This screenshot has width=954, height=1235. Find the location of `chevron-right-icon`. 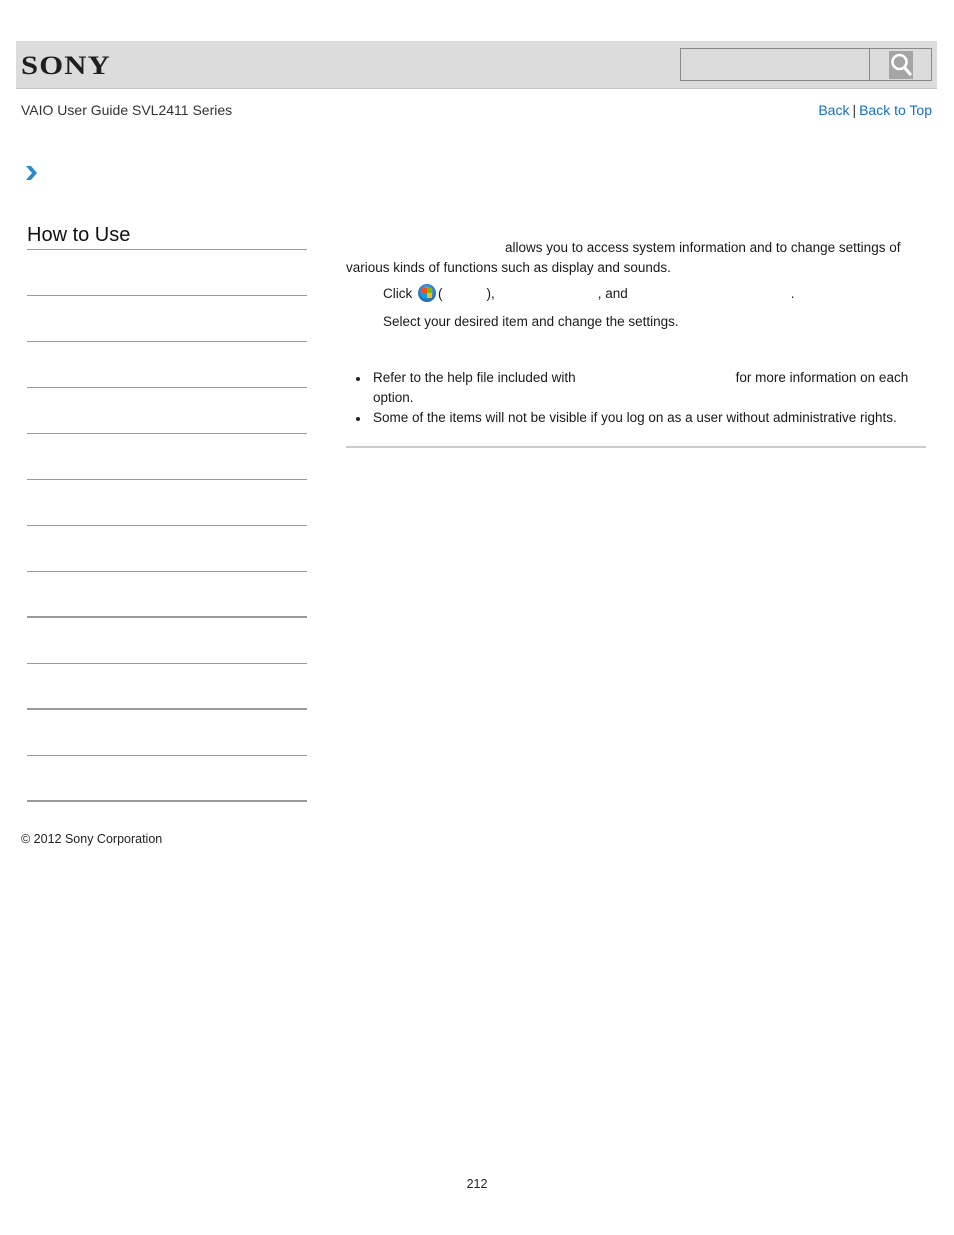

chevron-right-icon is located at coordinates (32, 173).